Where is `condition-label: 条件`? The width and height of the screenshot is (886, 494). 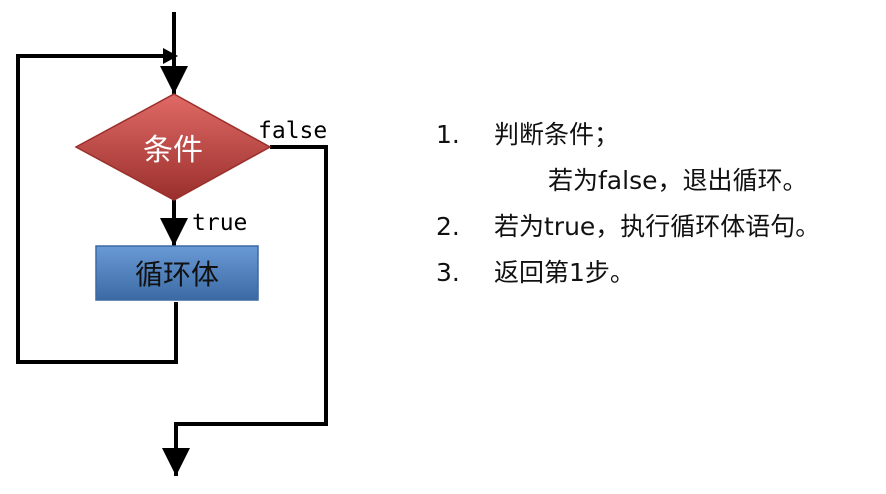
condition-label: 条件 is located at coordinates (173, 150).